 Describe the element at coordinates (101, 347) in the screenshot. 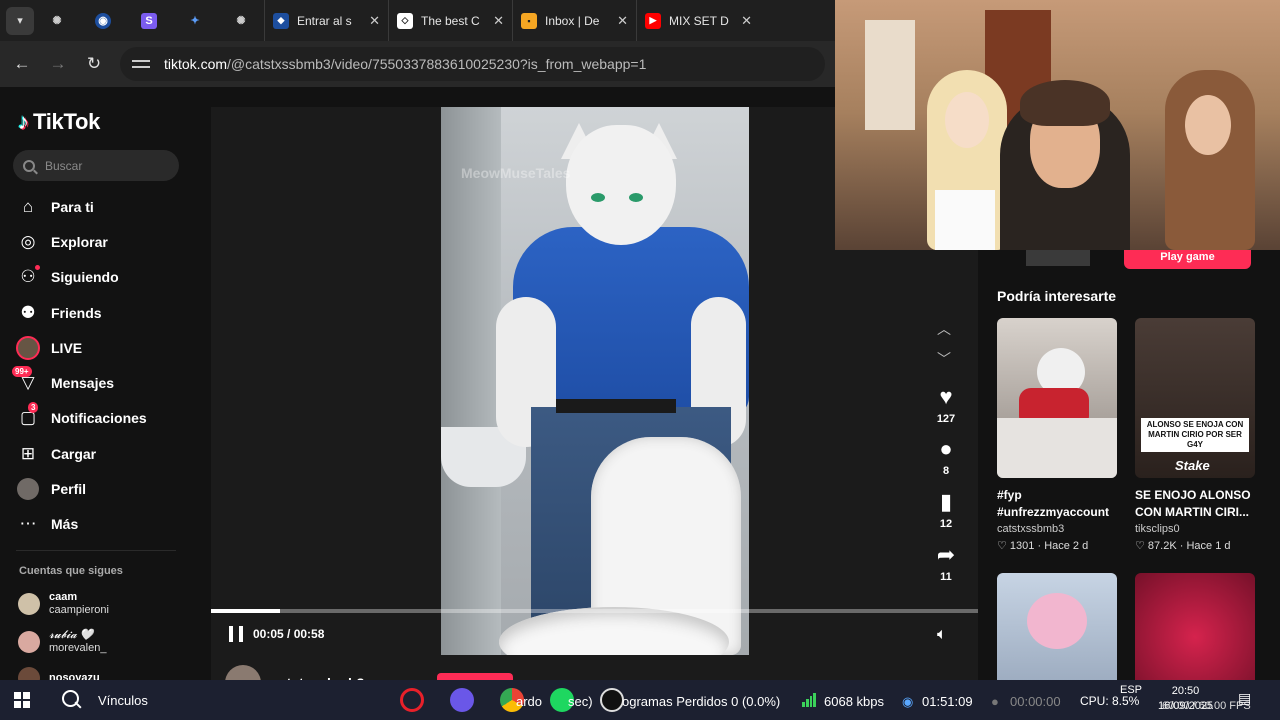

I see `sidebar-item-live: LIVE` at that location.